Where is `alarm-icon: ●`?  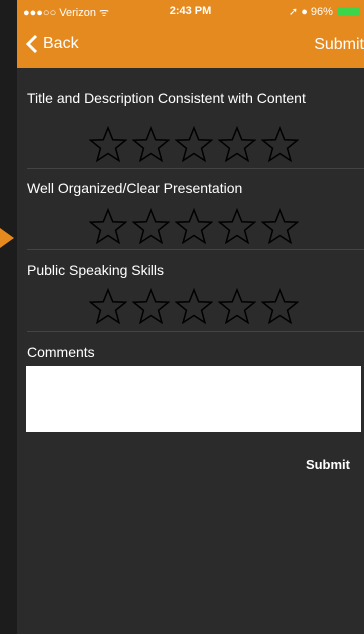
alarm-icon: ● is located at coordinates (304, 12).